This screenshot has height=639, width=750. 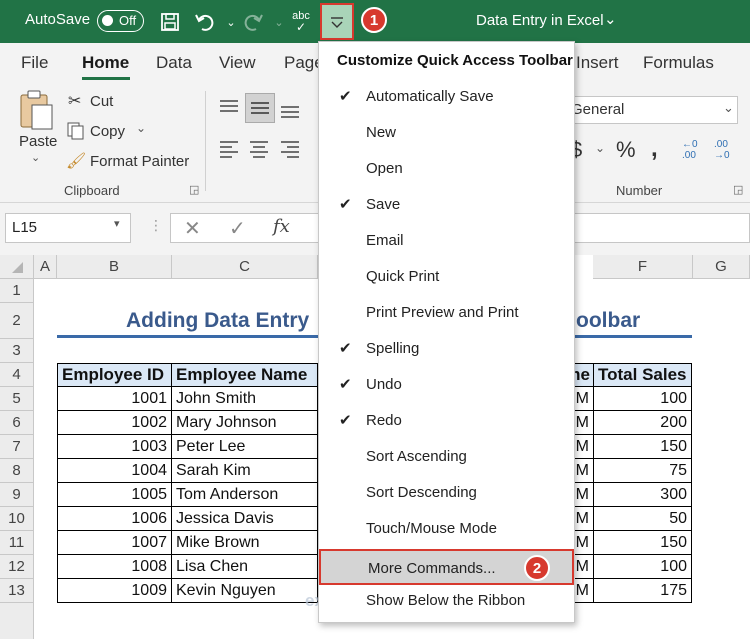 I want to click on spelling-icon: abc ✓, so click(x=301, y=22).